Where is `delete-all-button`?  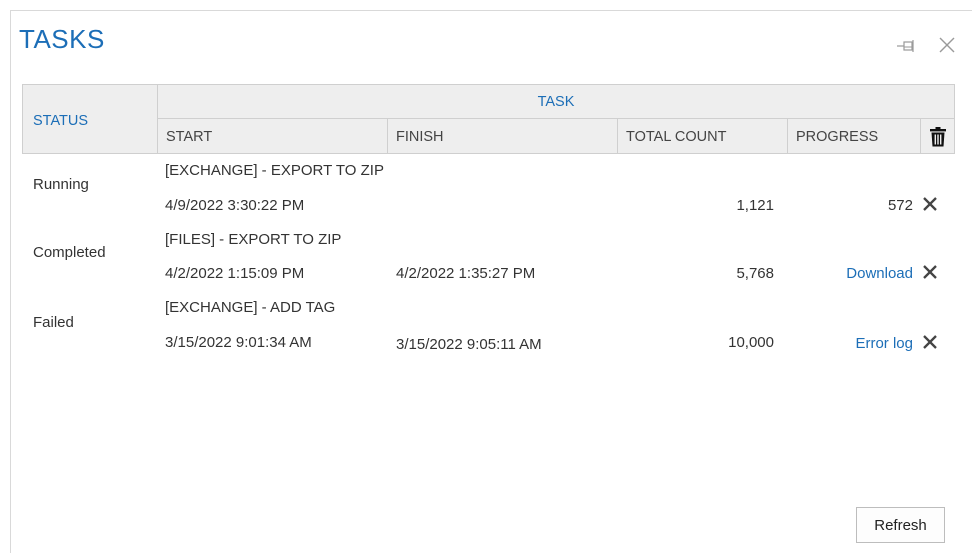
delete-all-button is located at coordinates (937, 136).